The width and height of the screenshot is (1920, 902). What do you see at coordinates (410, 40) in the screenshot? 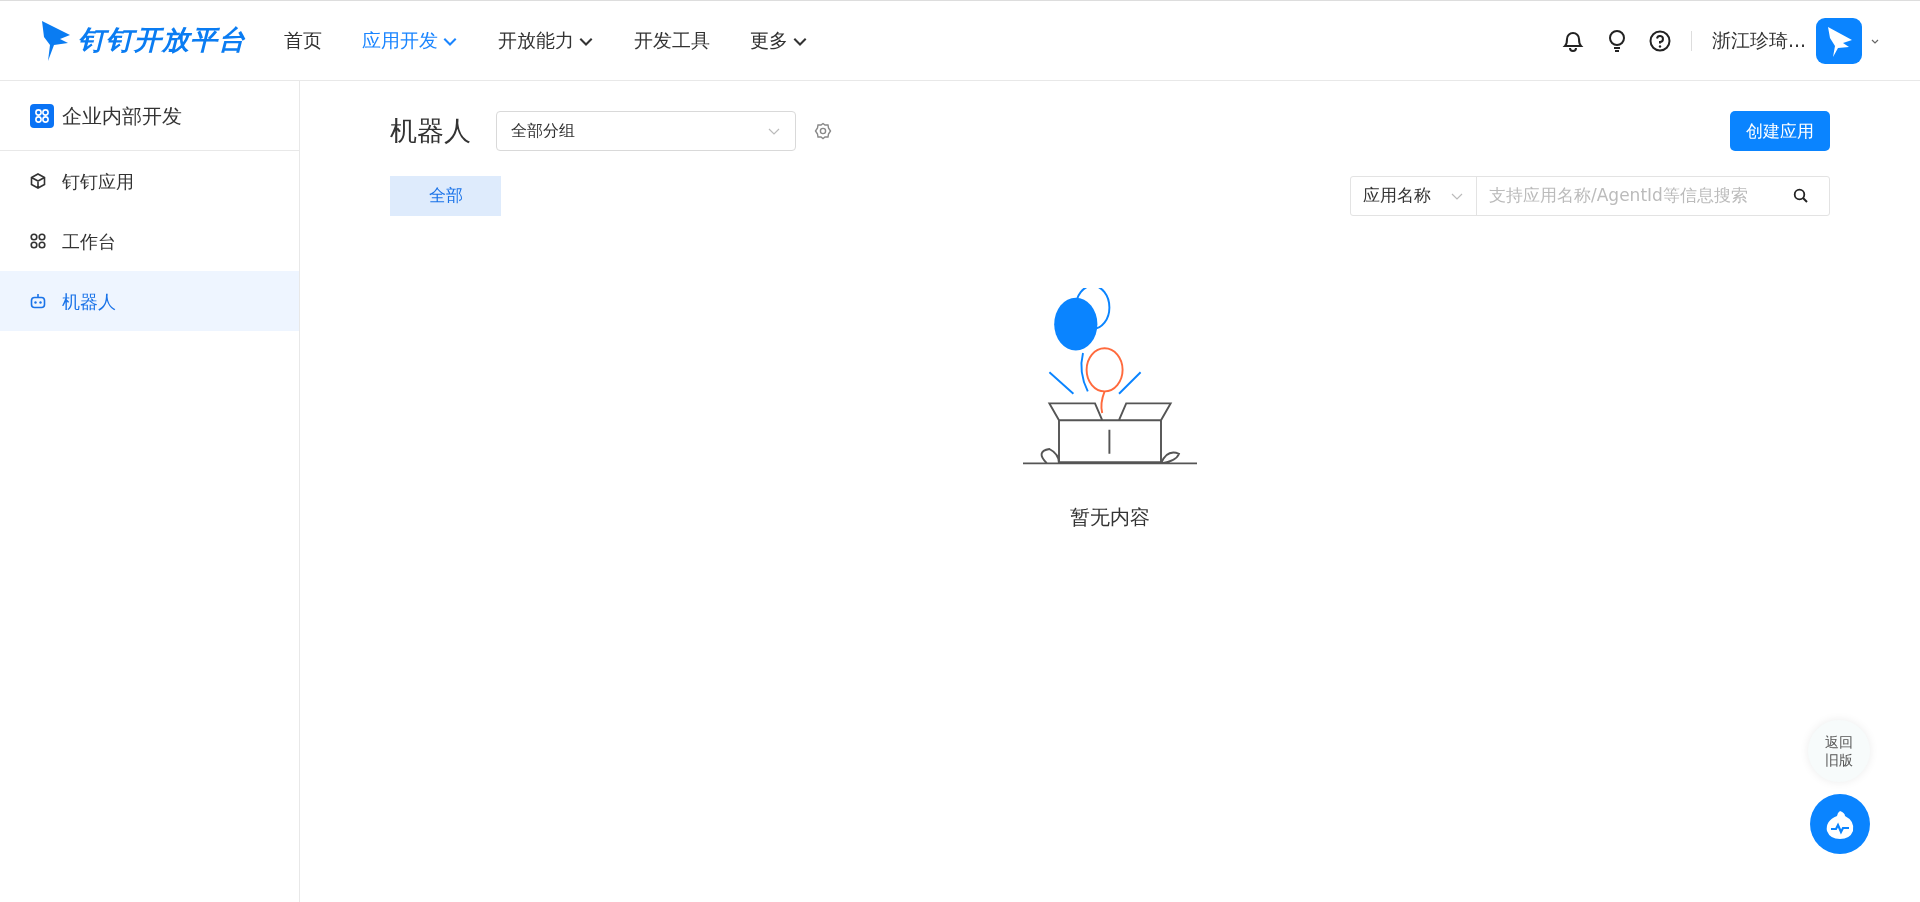
I see `nav-item: 应用开发` at bounding box center [410, 40].